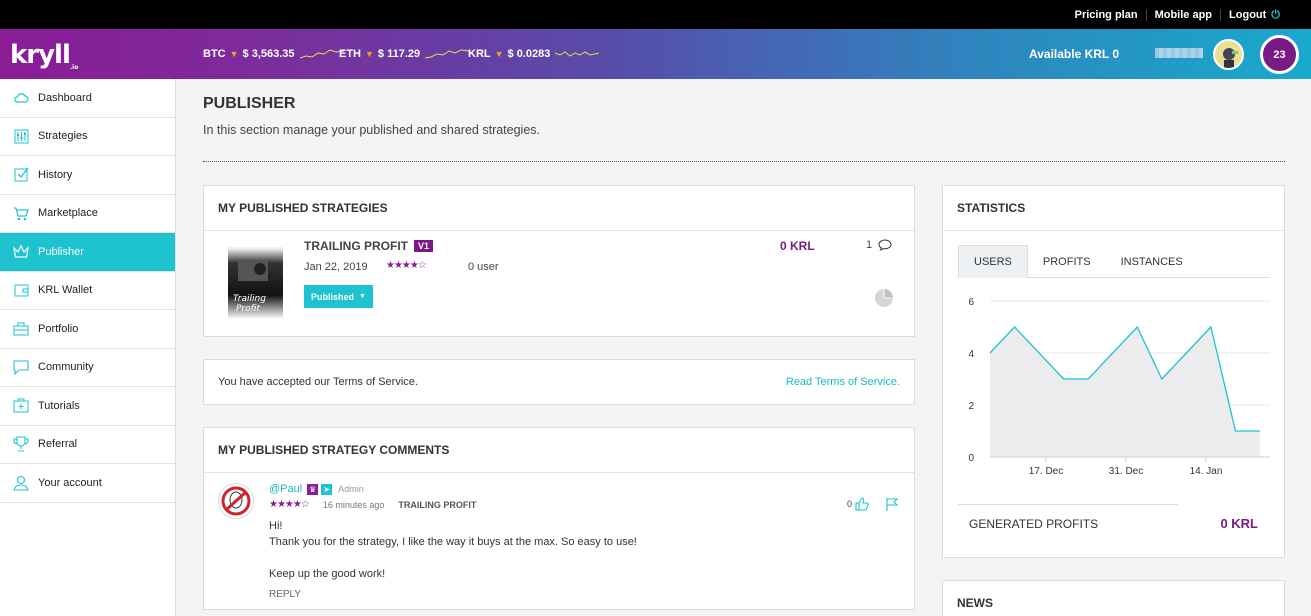 The height and width of the screenshot is (616, 1311). Describe the element at coordinates (21, 444) in the screenshot. I see `trophy-icon` at that location.